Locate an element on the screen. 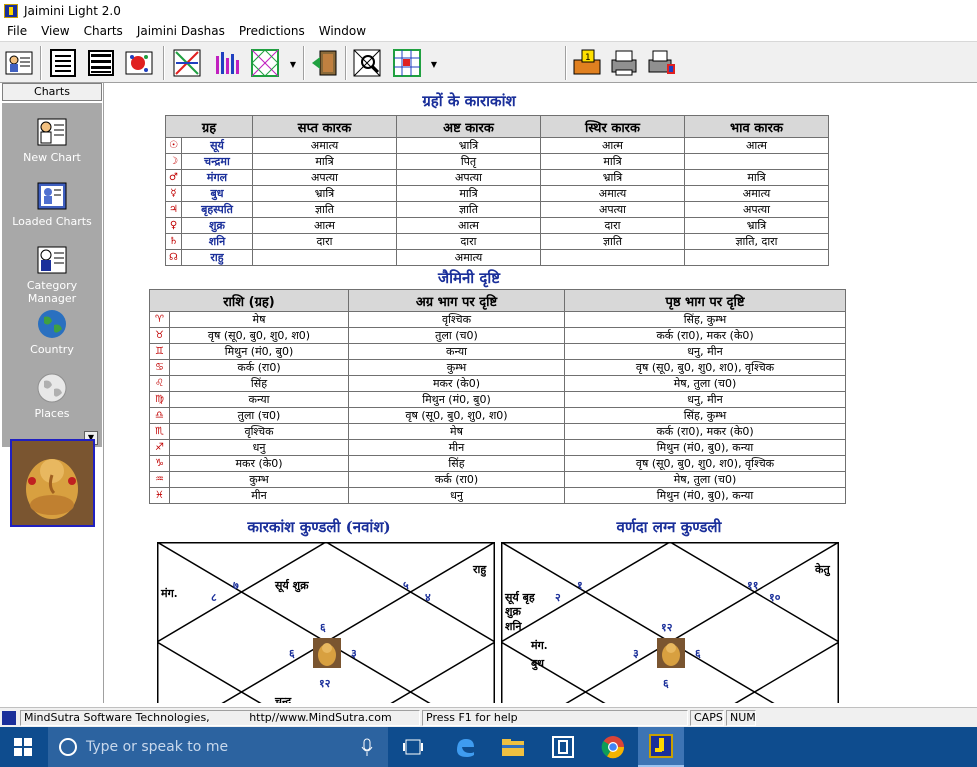 The width and height of the screenshot is (977, 767). house-number: १० is located at coordinates (775, 597).